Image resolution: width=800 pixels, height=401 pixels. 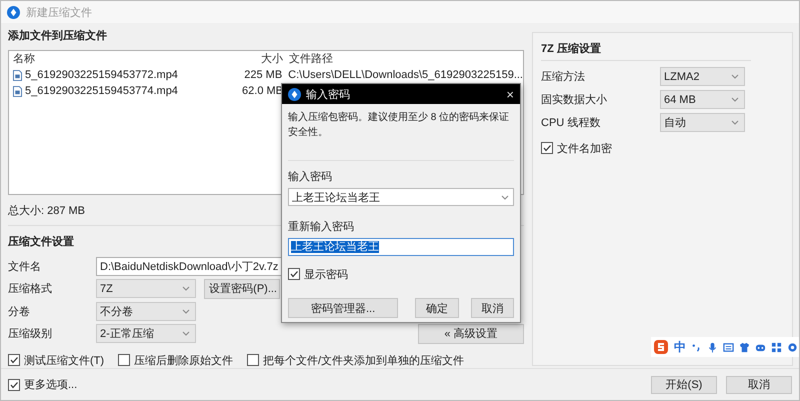 What do you see at coordinates (123, 59) in the screenshot?
I see `column-header: 名称` at bounding box center [123, 59].